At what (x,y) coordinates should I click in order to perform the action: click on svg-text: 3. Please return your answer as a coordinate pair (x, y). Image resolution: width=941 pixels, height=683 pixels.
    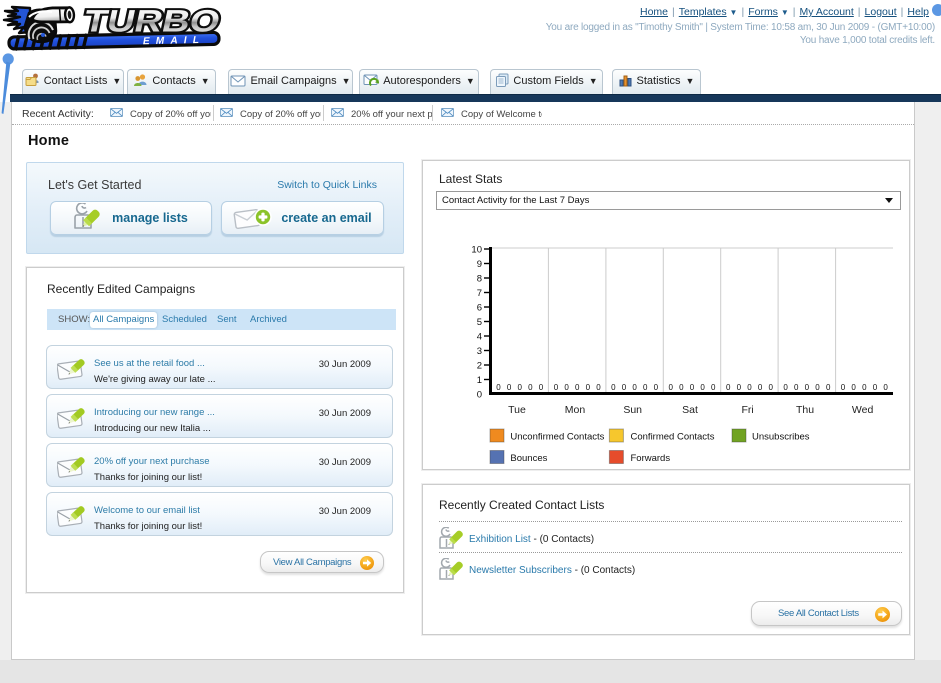
    Looking at the image, I should click on (479, 351).